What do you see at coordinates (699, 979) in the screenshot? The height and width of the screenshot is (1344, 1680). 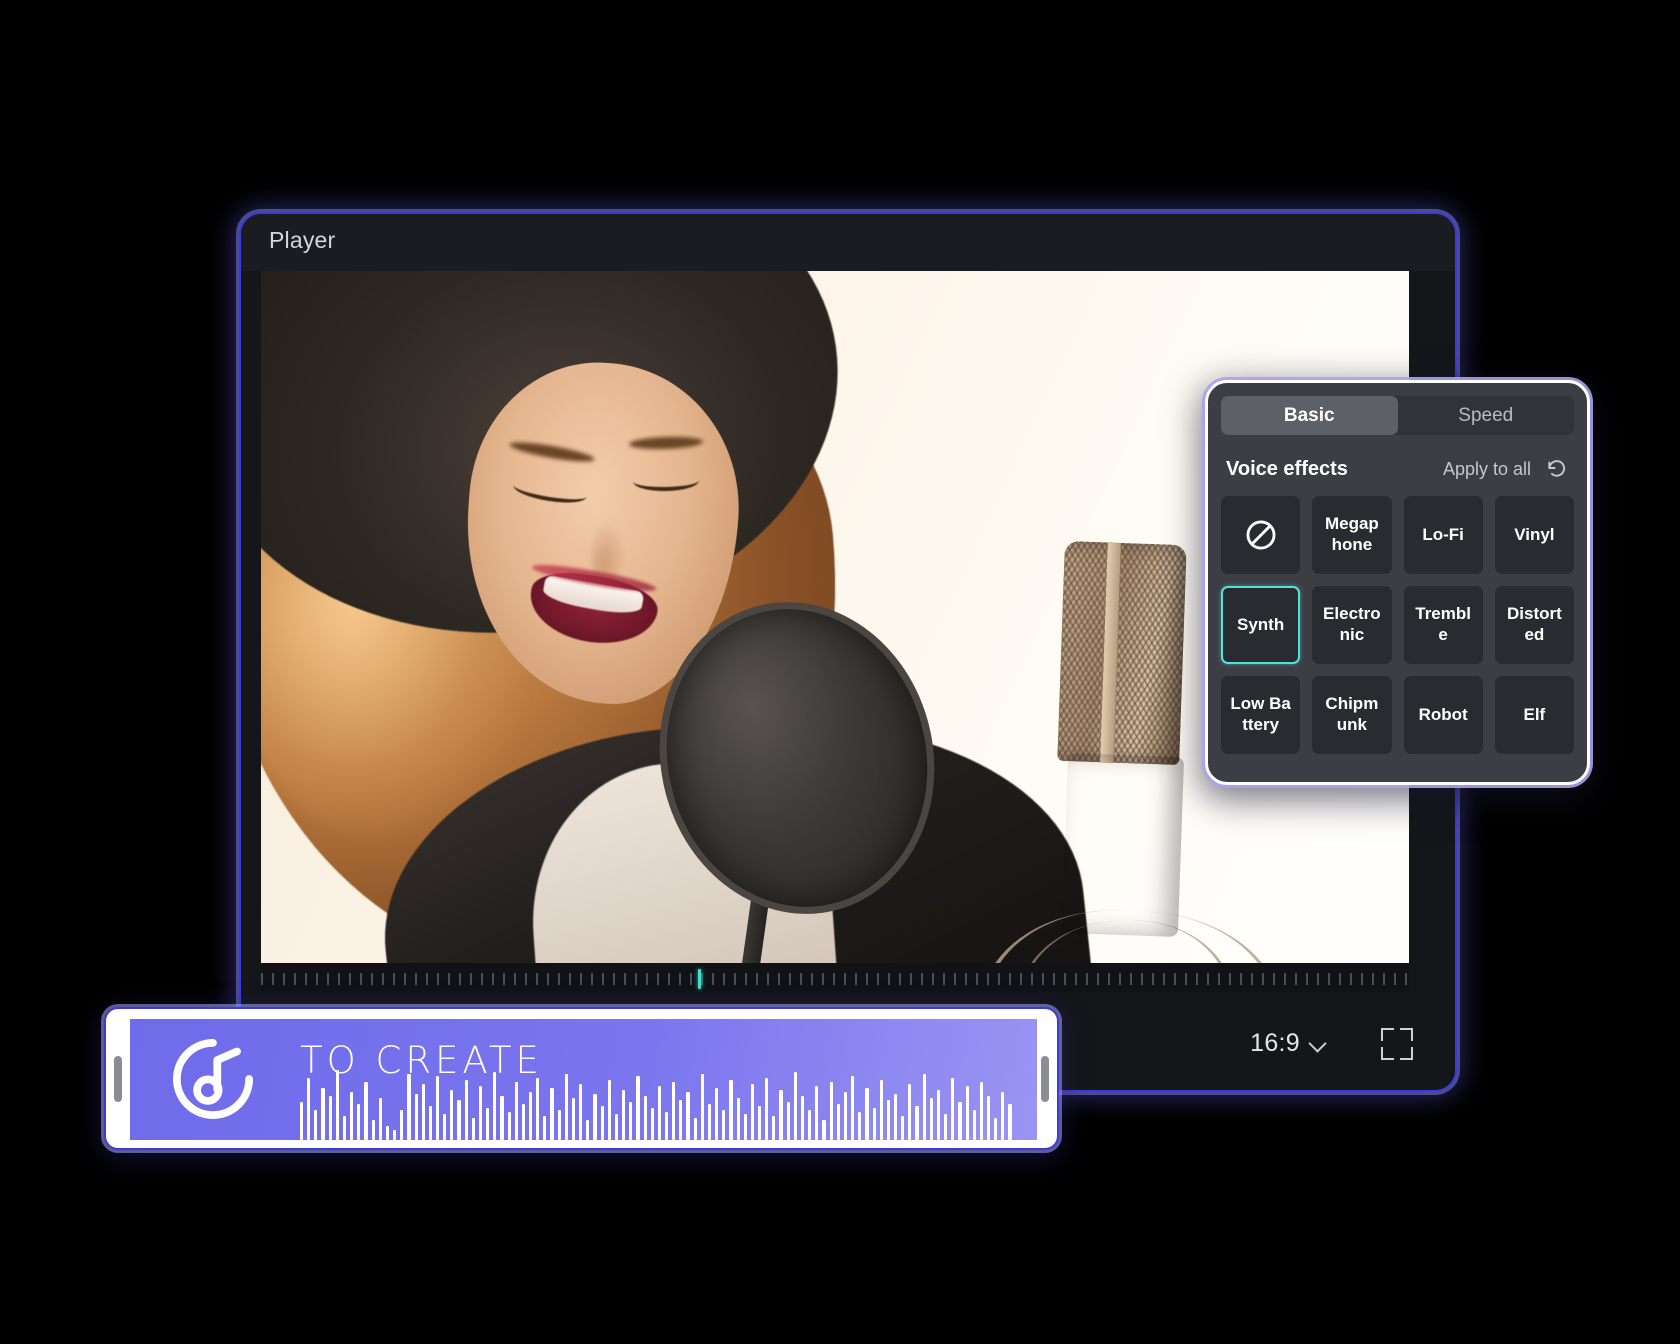 I see `playhead-marker` at bounding box center [699, 979].